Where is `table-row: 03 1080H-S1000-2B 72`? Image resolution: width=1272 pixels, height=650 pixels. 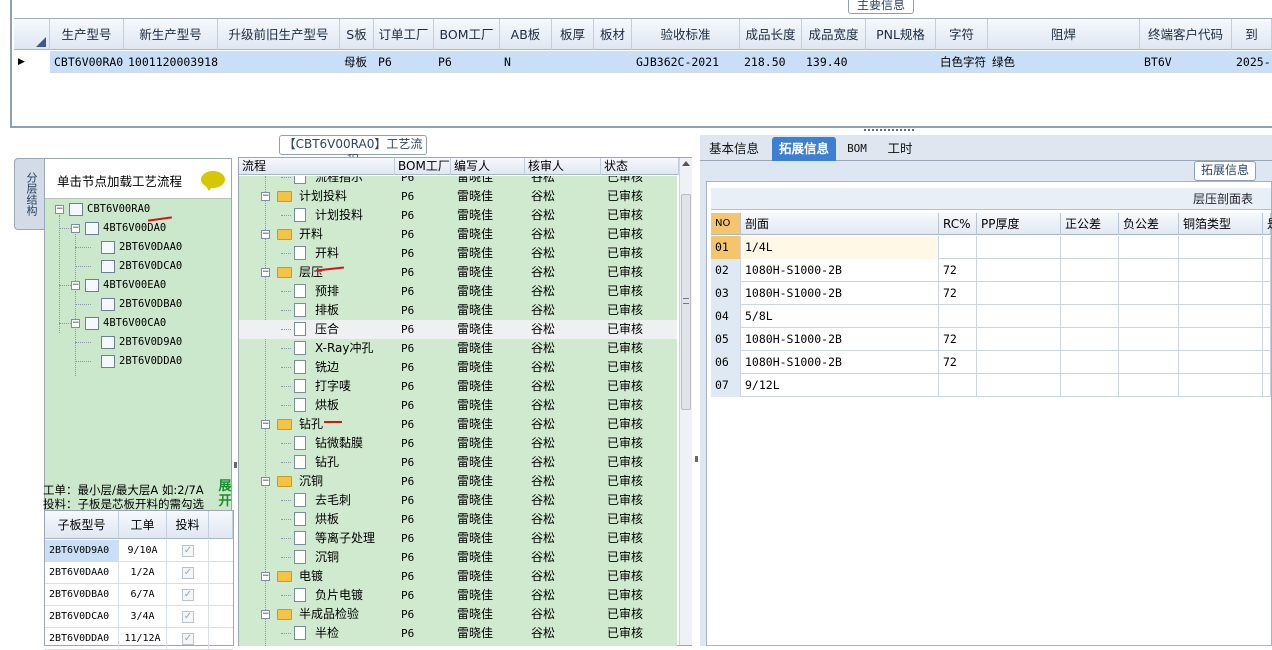
table-row: 03 1080H-S1000-2B 72 is located at coordinates (991, 293).